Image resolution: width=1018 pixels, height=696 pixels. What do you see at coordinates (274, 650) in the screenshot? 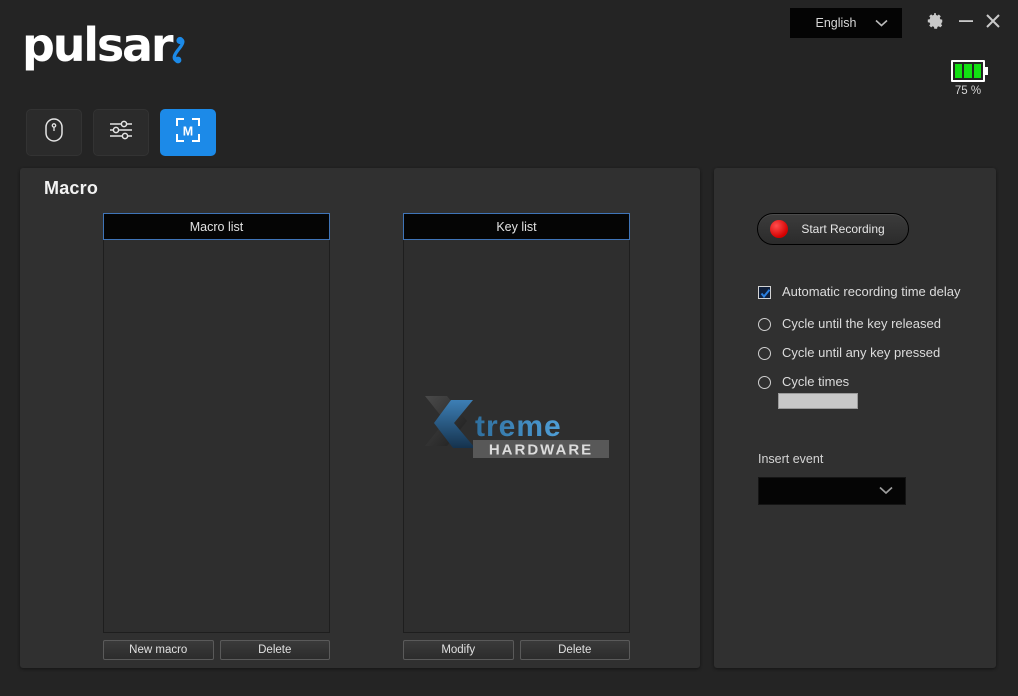
I see `delete-macro-button: Delete` at bounding box center [274, 650].